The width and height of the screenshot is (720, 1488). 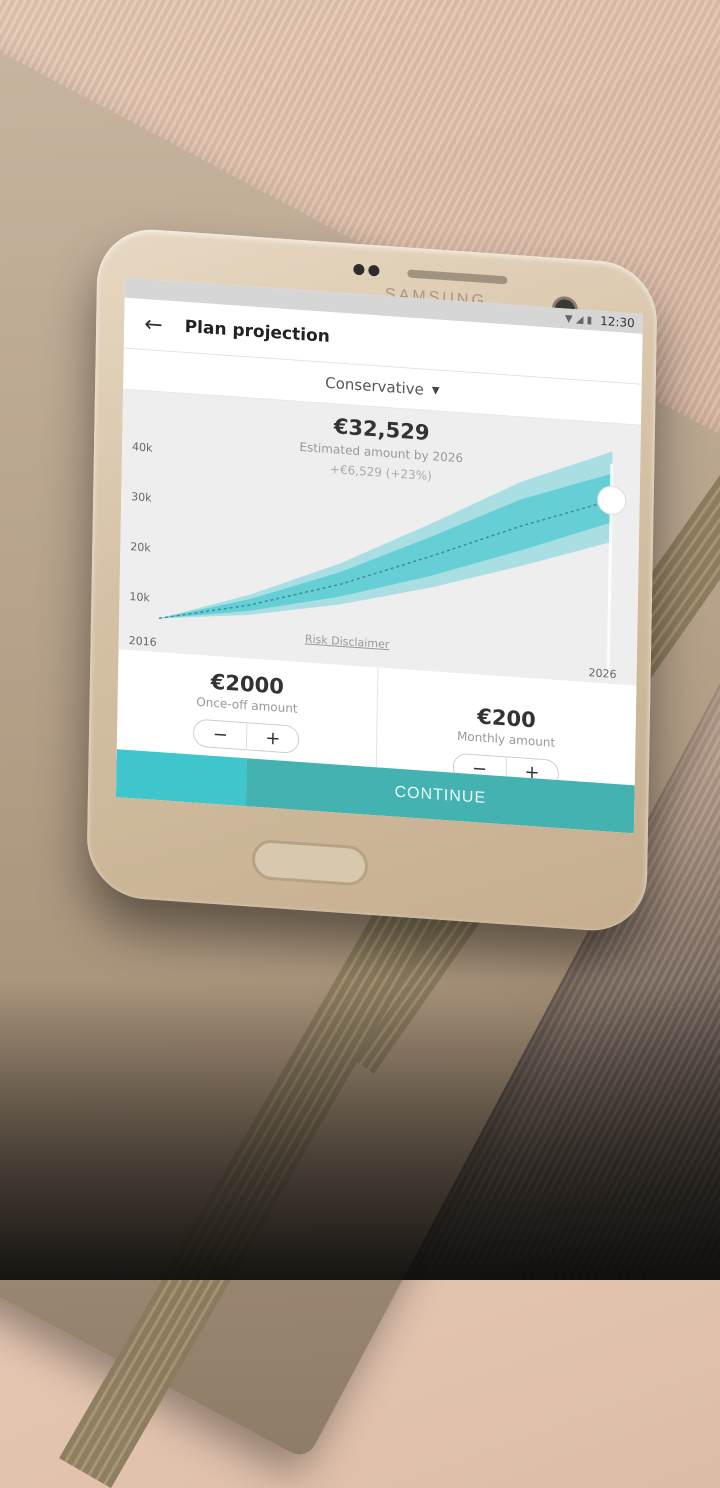 What do you see at coordinates (602, 674) in the screenshot?
I see `x-tick-label: 2026` at bounding box center [602, 674].